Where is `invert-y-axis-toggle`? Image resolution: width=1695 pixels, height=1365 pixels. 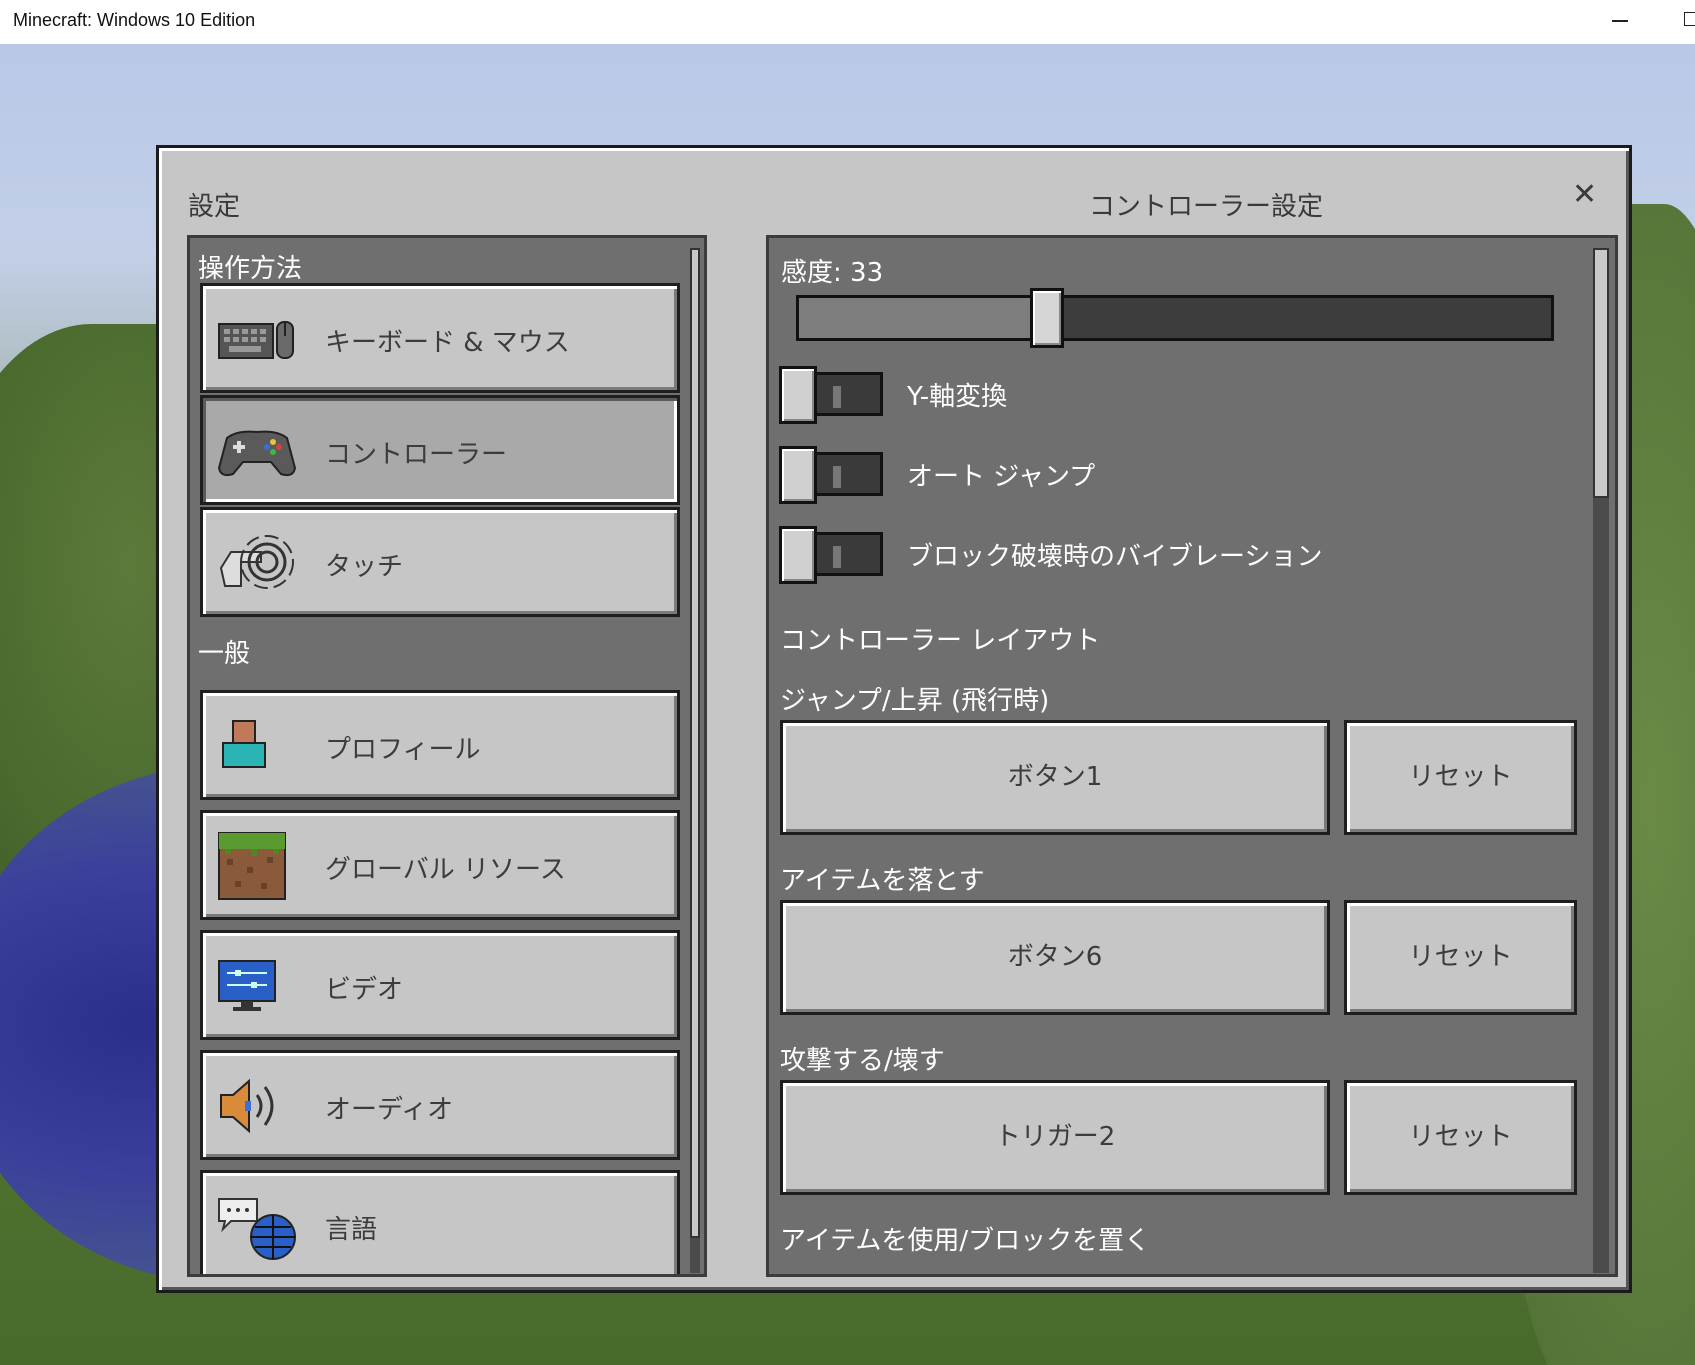 invert-y-axis-toggle is located at coordinates (831, 395).